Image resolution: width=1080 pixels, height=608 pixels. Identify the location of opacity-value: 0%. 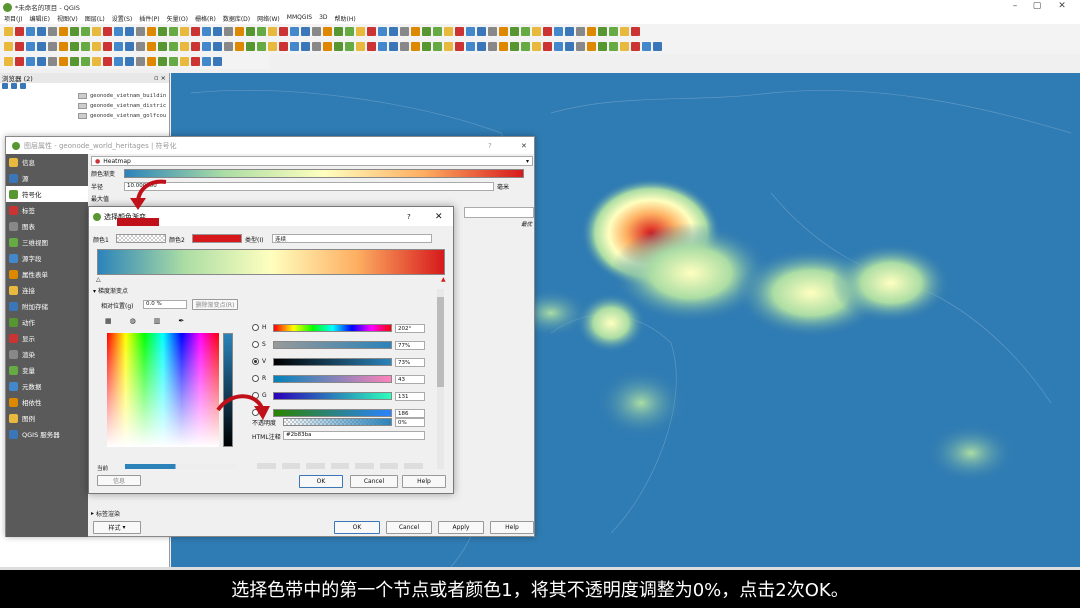
(410, 422).